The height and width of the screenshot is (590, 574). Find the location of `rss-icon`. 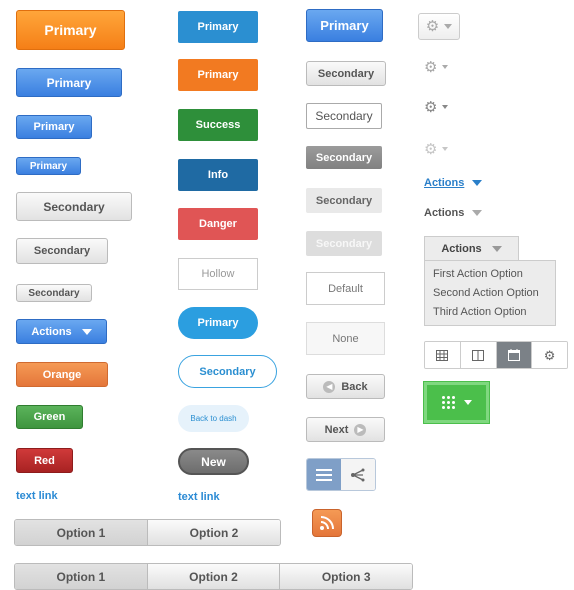

rss-icon is located at coordinates (327, 523).